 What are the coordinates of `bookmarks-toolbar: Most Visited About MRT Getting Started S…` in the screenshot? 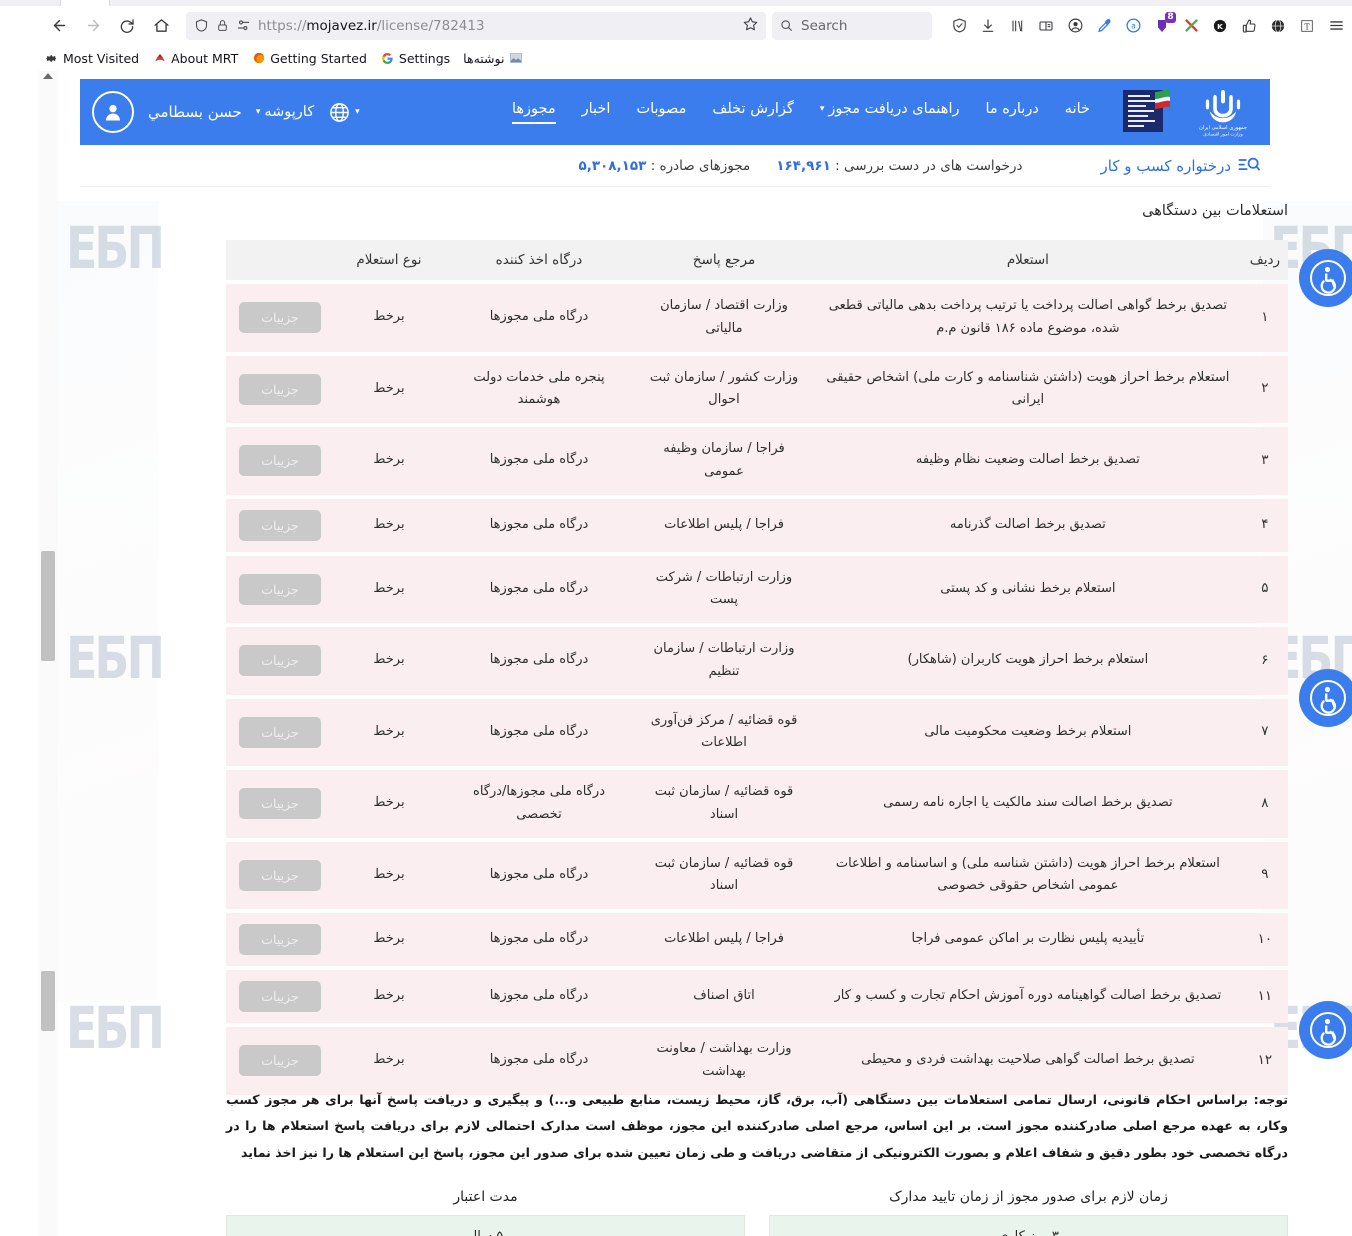 It's located at (676, 58).